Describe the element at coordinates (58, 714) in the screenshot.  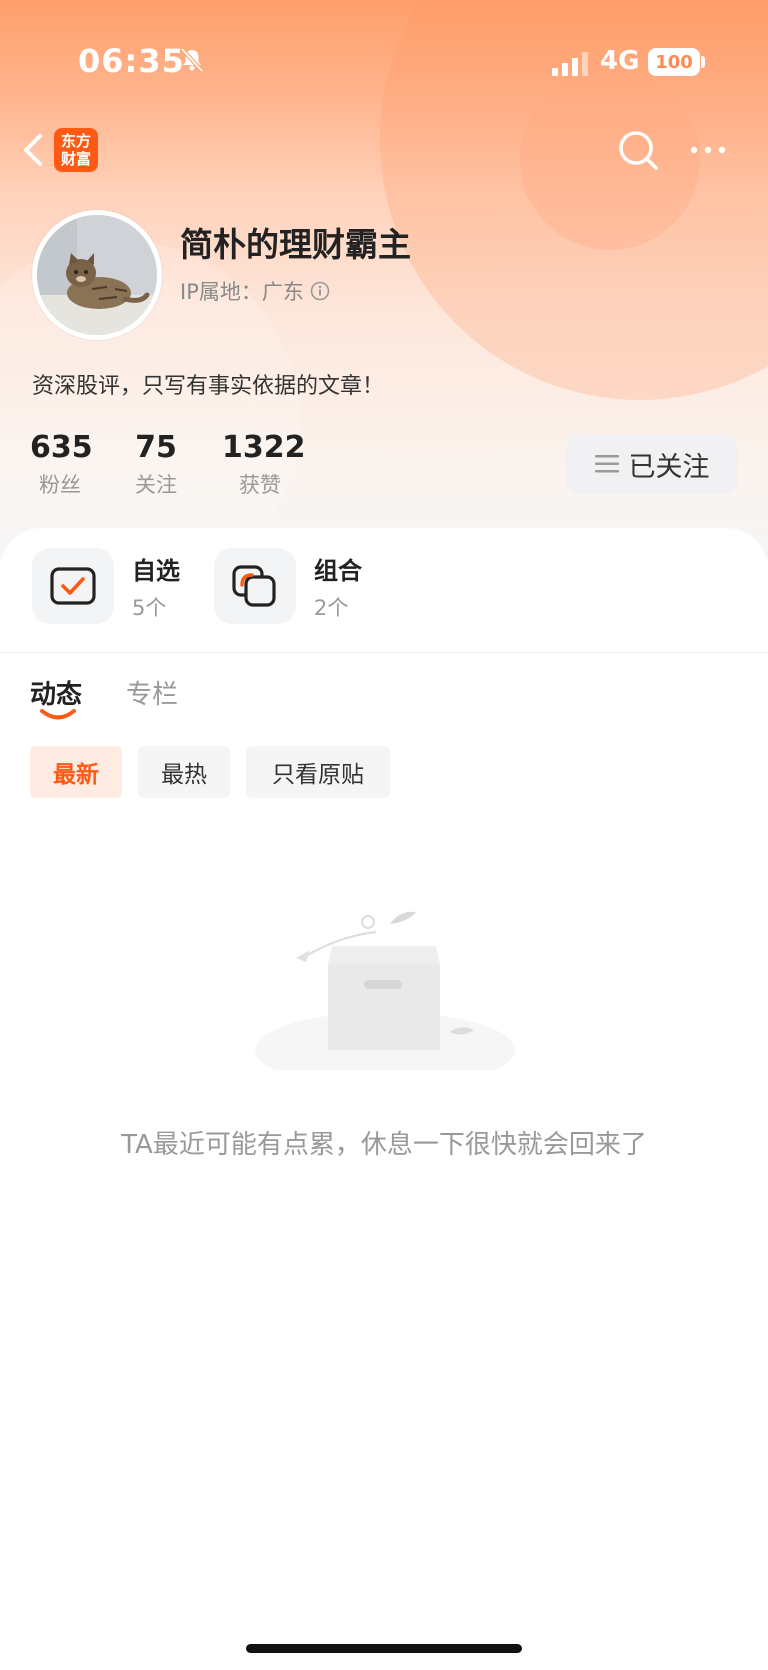
I see `tab-active-indicator` at that location.